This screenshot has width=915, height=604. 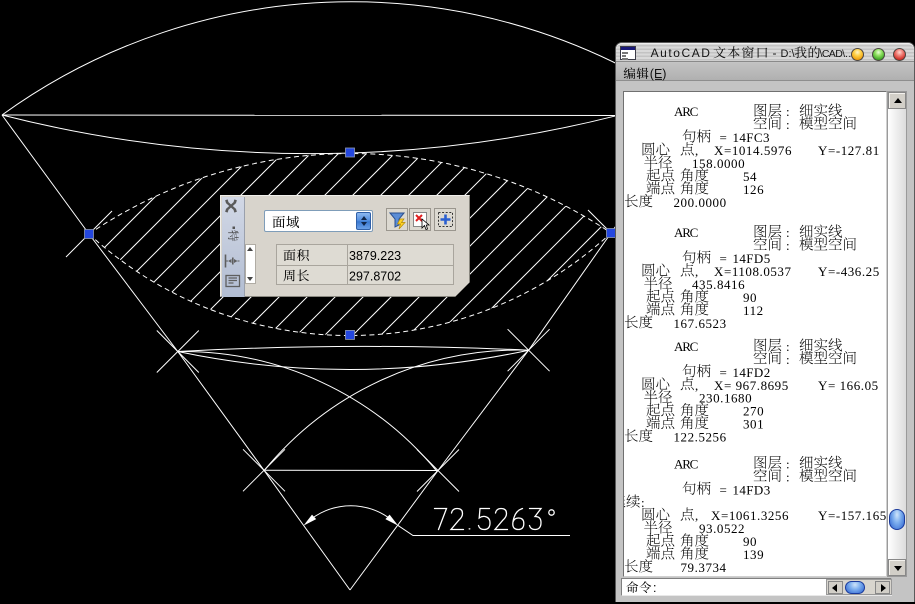 I want to click on svg-text: Y=-157.1653, so click(x=852, y=515).